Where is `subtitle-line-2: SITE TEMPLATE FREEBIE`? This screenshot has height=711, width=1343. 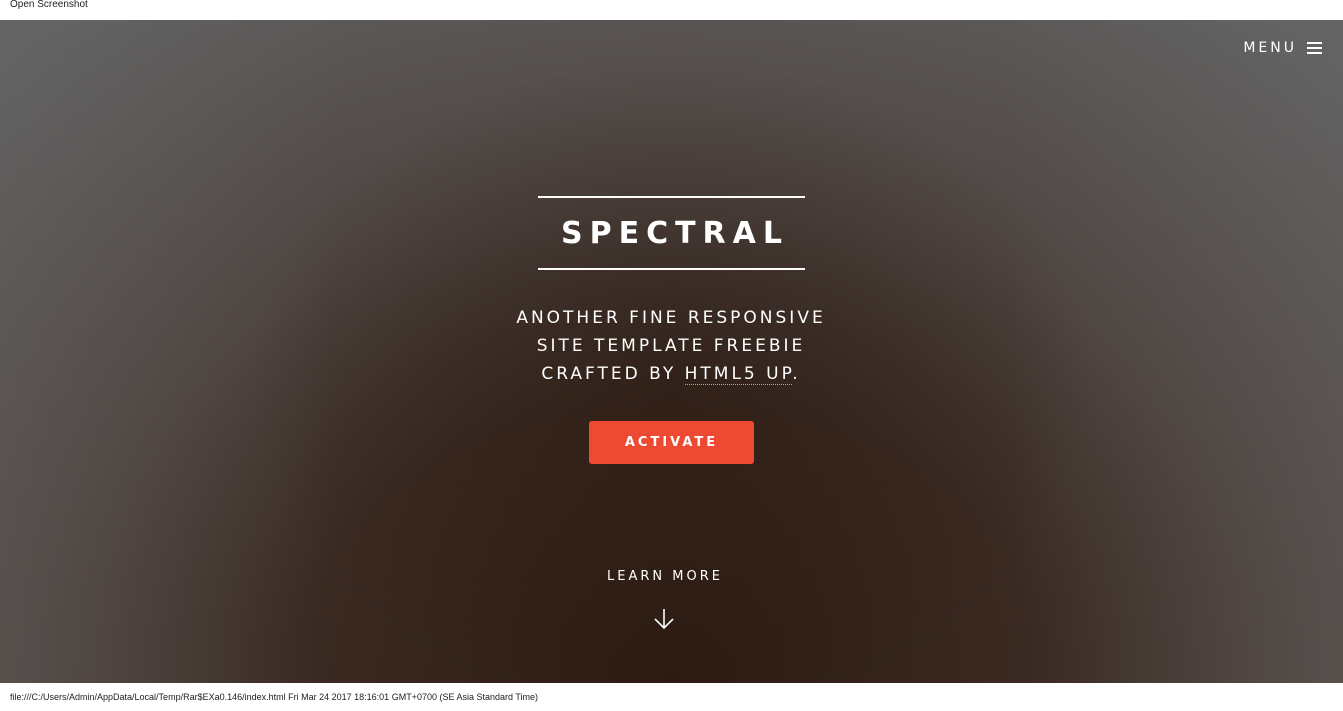 subtitle-line-2: SITE TEMPLATE FREEBIE is located at coordinates (671, 346).